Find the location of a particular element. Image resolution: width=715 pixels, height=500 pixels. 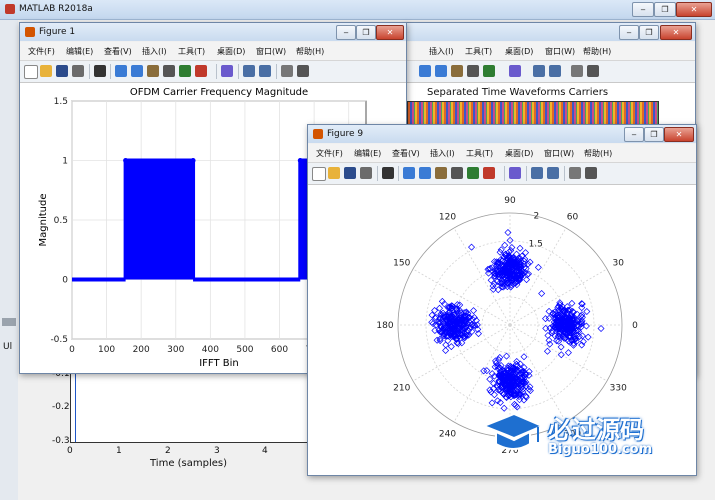

x-tick-label: 500 is located at coordinates (244, 350).